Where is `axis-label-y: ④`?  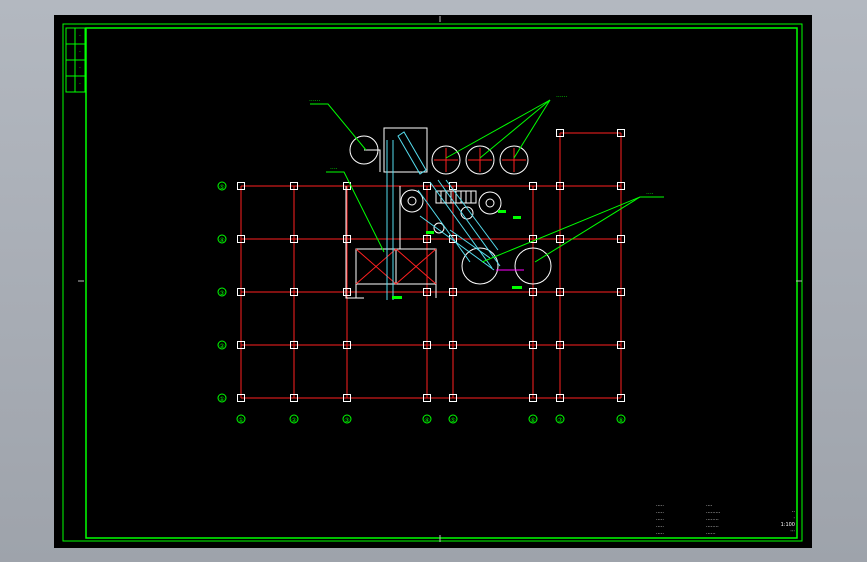 axis-label-y: ④ is located at coordinates (221, 240).